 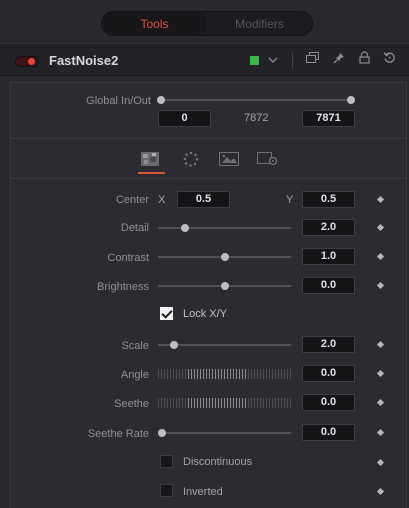 What do you see at coordinates (339, 60) in the screenshot?
I see `pin-icon` at bounding box center [339, 60].